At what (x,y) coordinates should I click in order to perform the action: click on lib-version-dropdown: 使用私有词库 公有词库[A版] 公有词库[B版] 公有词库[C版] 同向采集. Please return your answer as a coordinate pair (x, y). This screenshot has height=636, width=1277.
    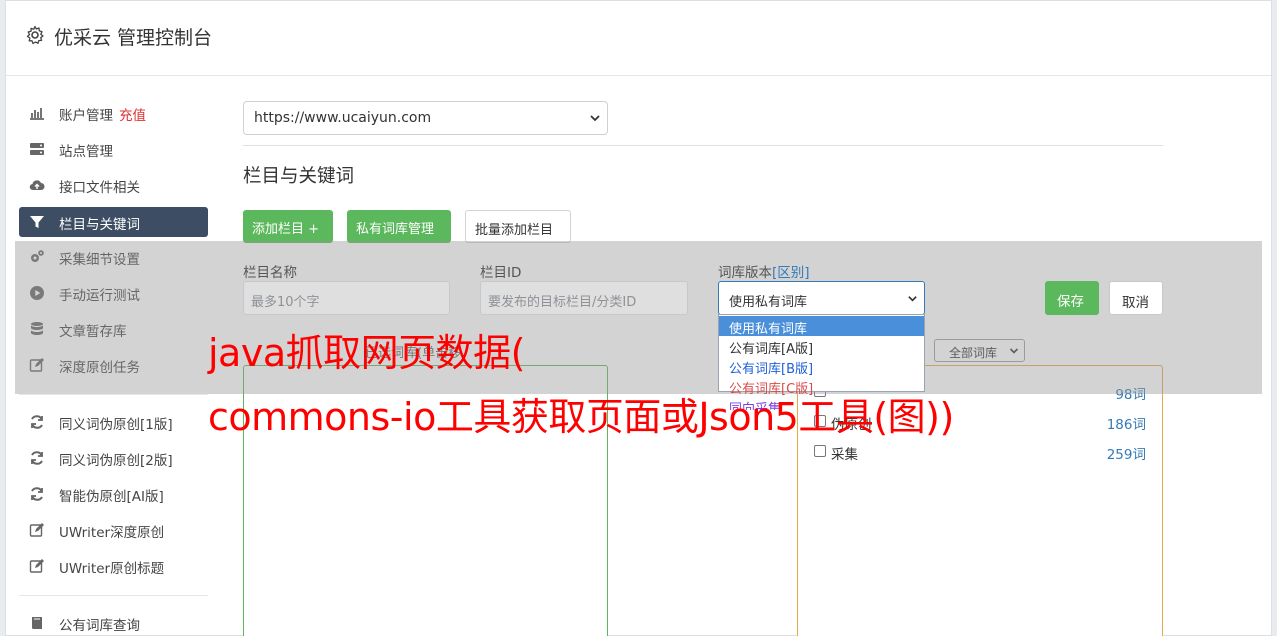
    Looking at the image, I should click on (821, 362).